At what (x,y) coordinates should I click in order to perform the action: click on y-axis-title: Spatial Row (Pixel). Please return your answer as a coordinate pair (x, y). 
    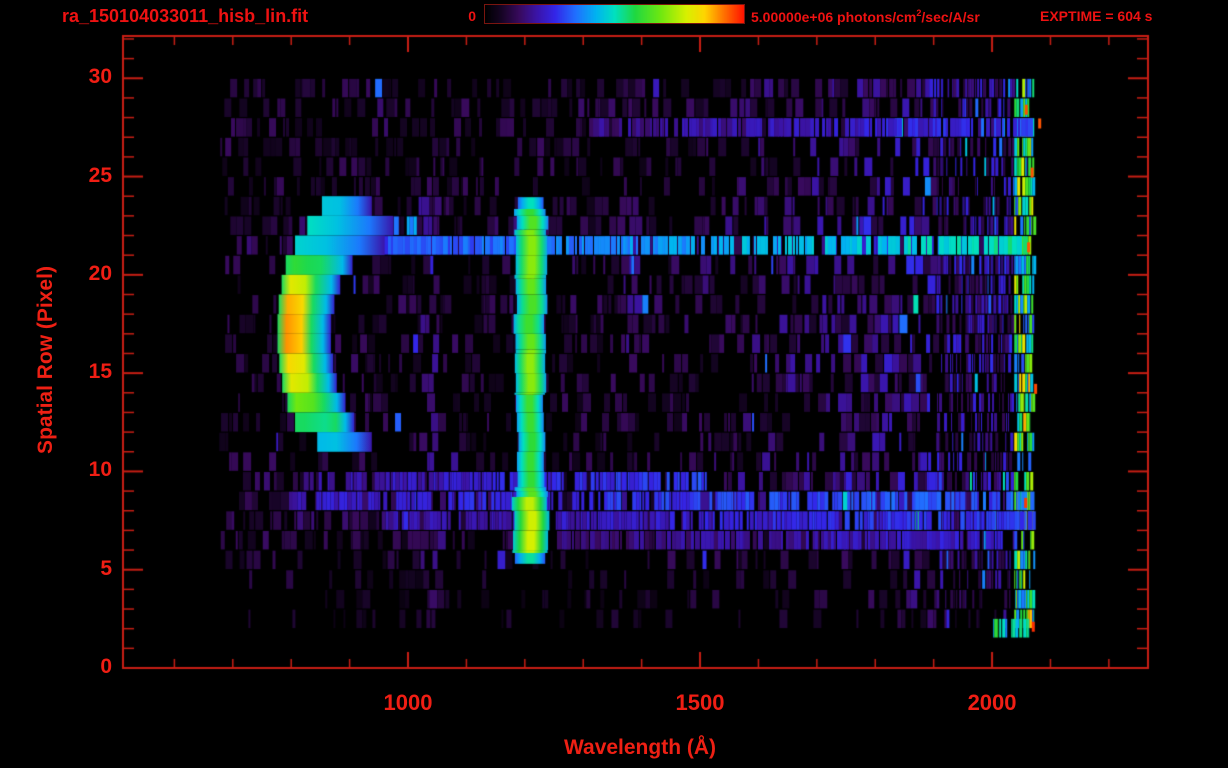
    Looking at the image, I should click on (45, 360).